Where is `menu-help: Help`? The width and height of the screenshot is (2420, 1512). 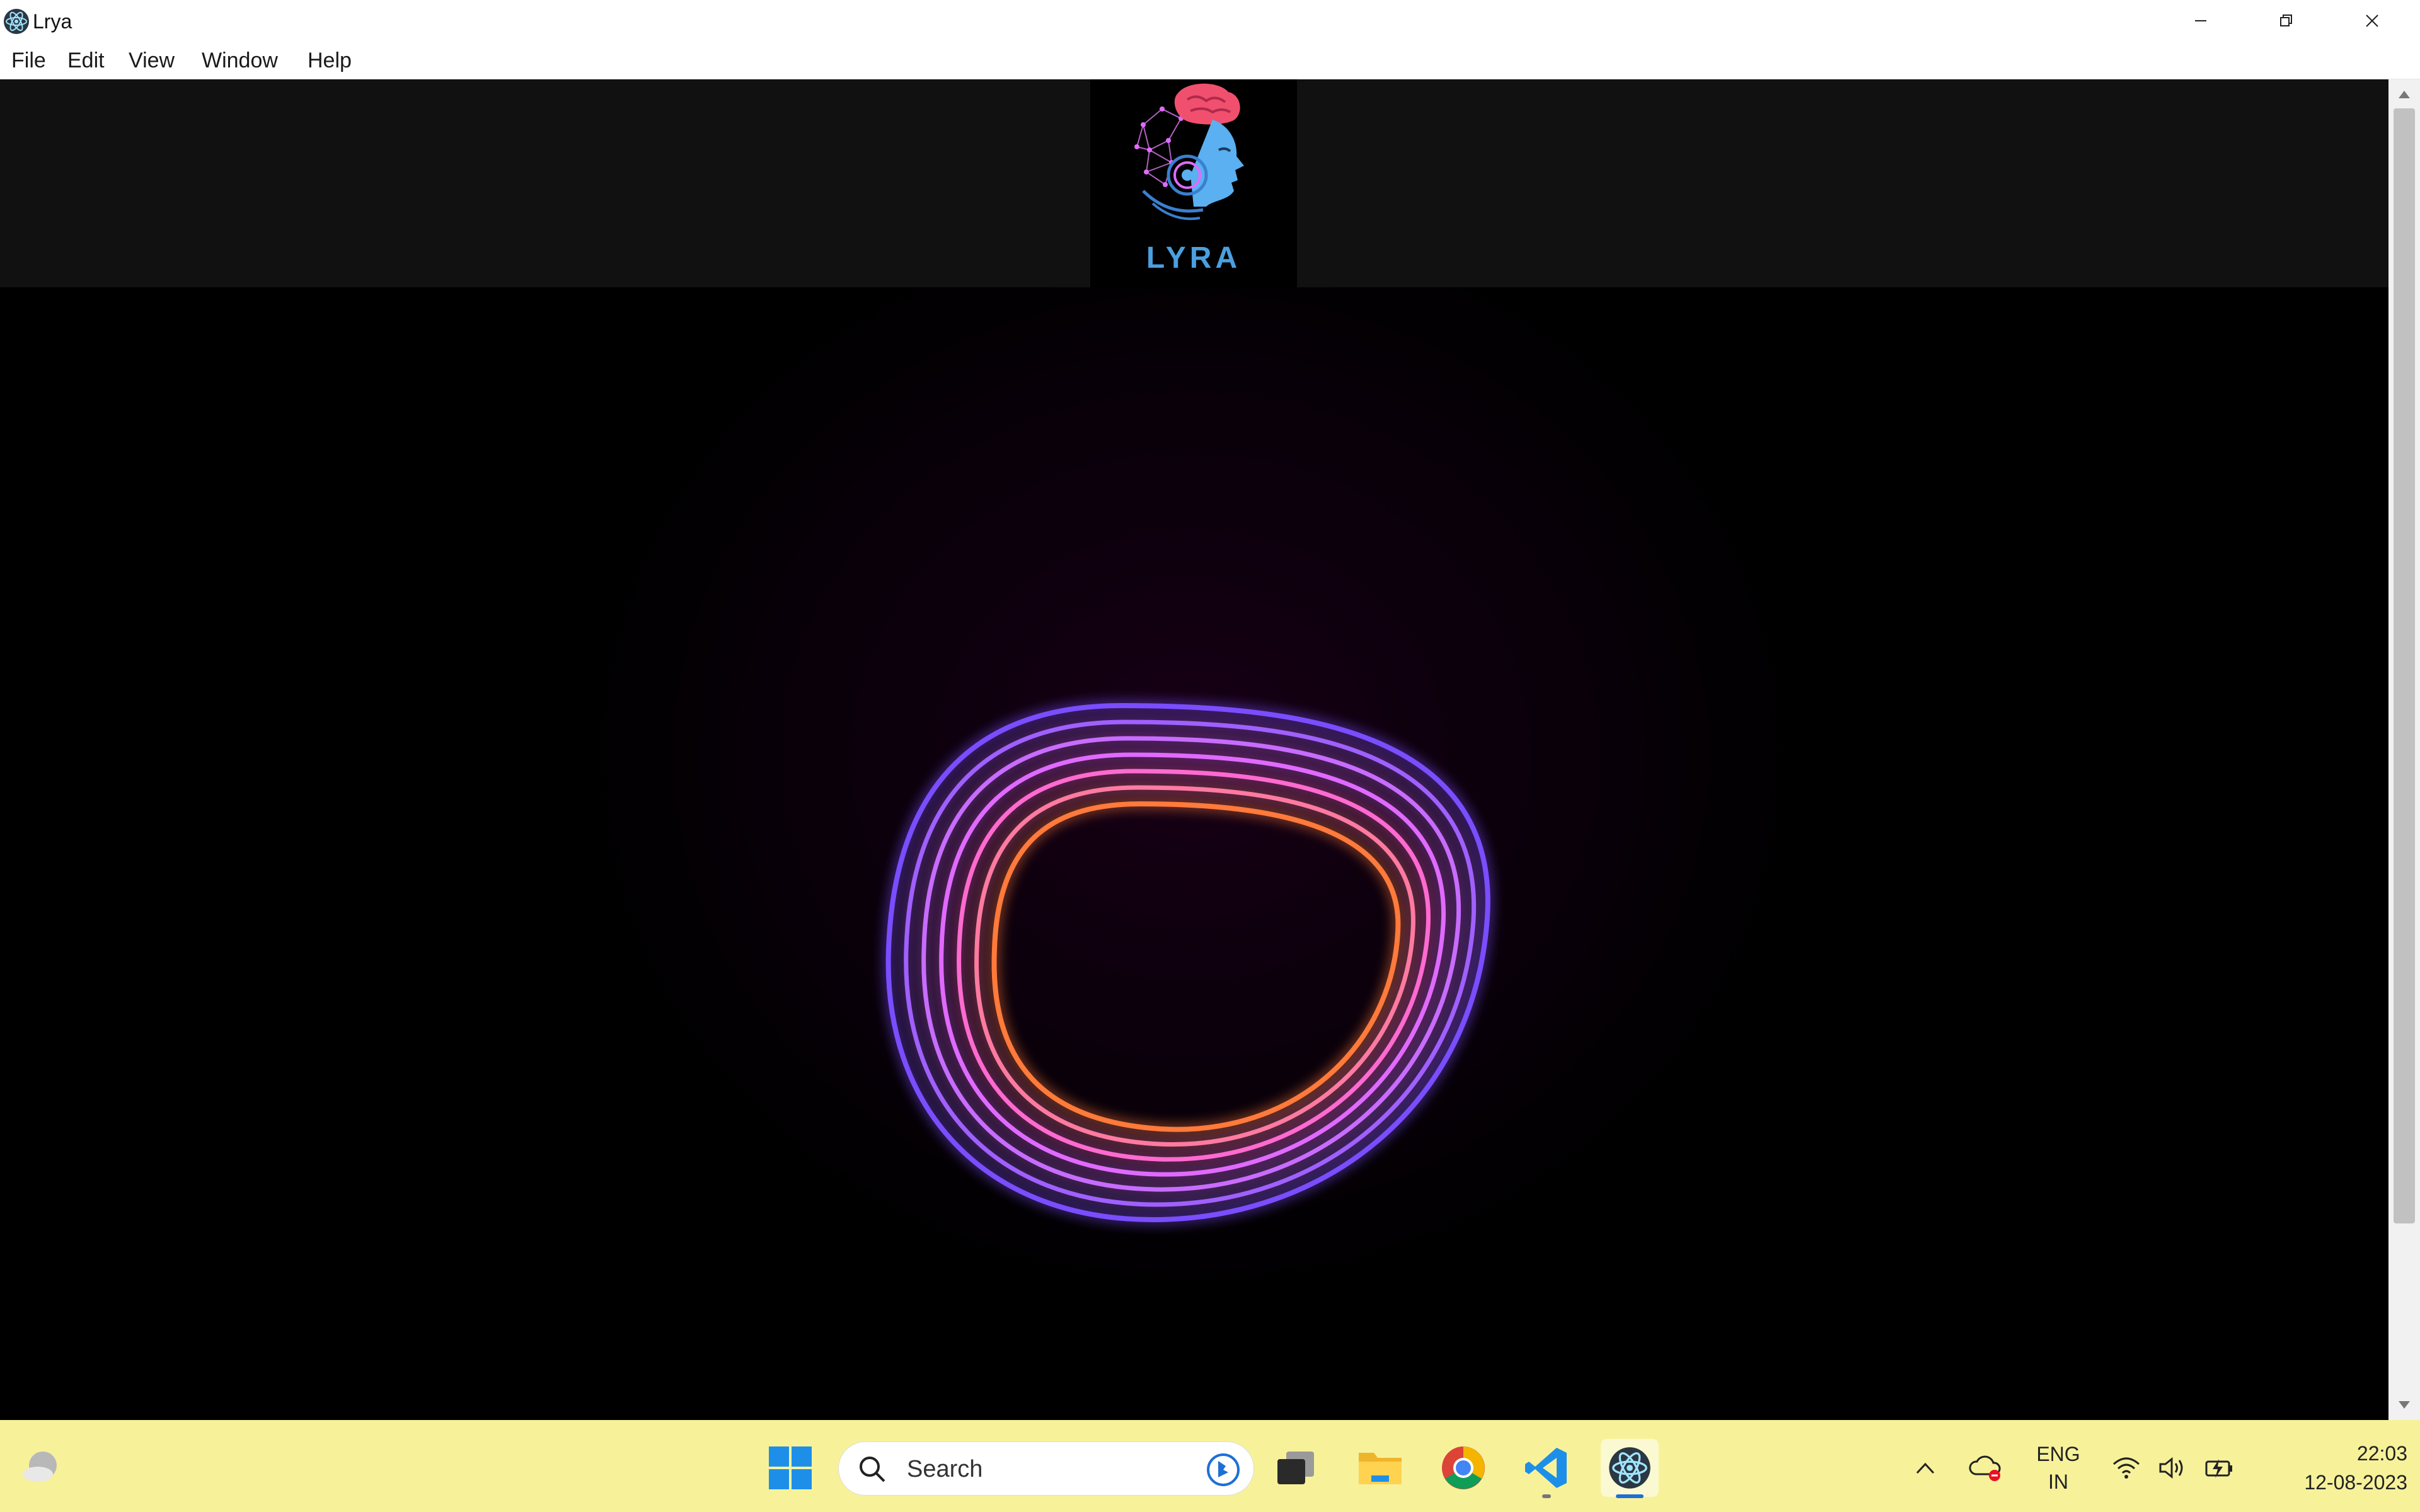
menu-help: Help is located at coordinates (330, 60).